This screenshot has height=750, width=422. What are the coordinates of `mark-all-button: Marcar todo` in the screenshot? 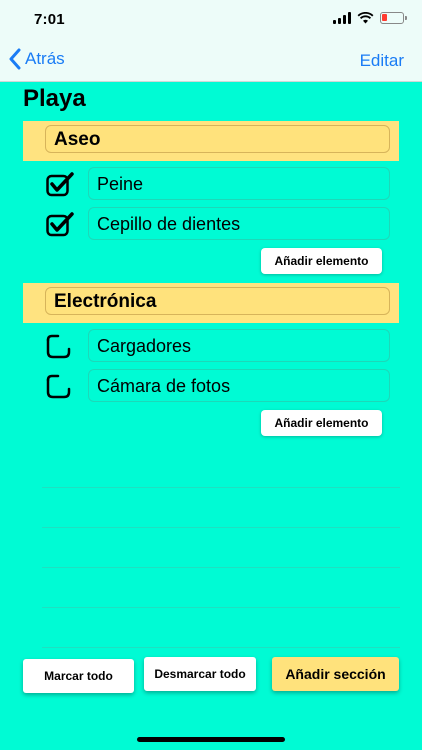 It's located at (78, 676).